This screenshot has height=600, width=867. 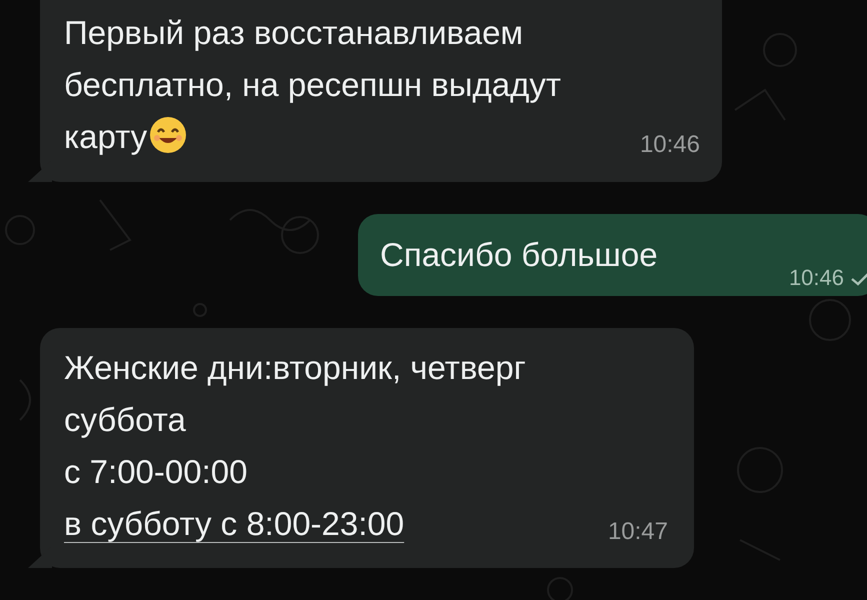 I want to click on message-text: Спасибо большое, so click(x=519, y=255).